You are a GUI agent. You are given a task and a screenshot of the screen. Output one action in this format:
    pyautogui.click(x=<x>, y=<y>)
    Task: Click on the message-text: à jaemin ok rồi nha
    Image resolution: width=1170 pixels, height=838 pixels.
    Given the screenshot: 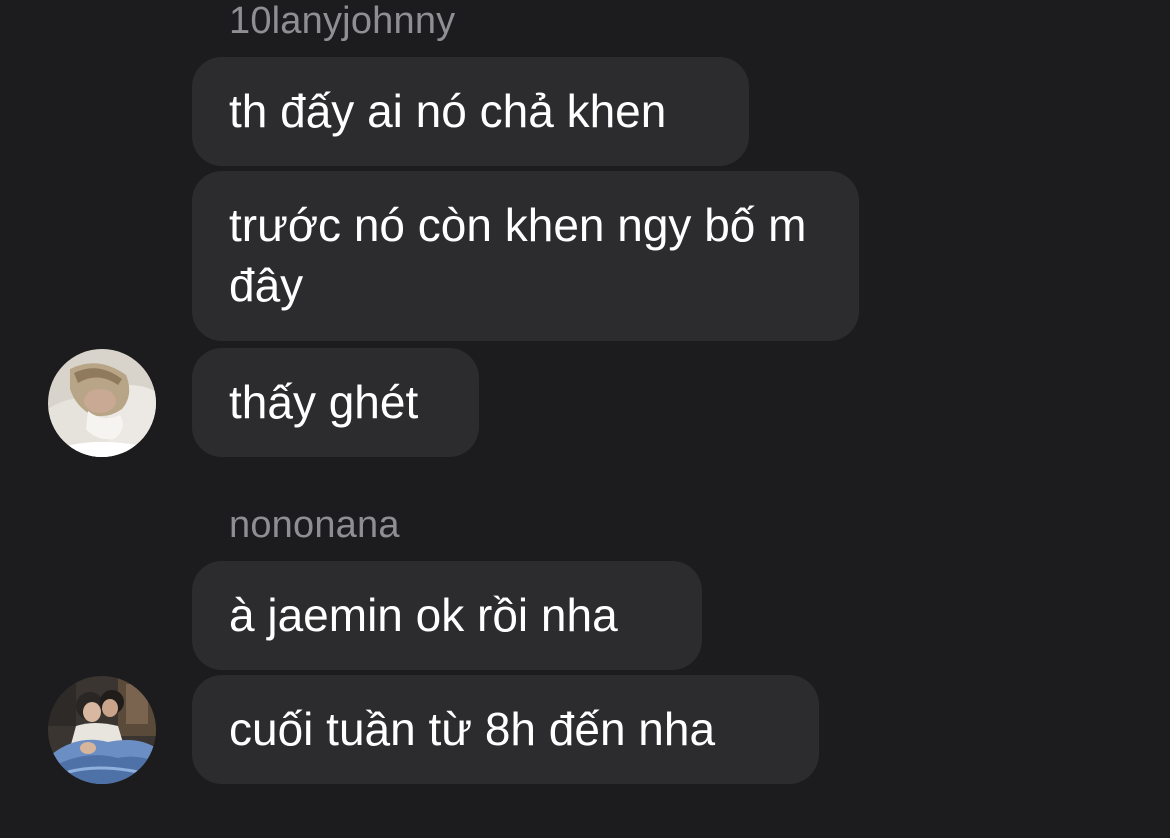 What is the action you would take?
    pyautogui.click(x=423, y=615)
    